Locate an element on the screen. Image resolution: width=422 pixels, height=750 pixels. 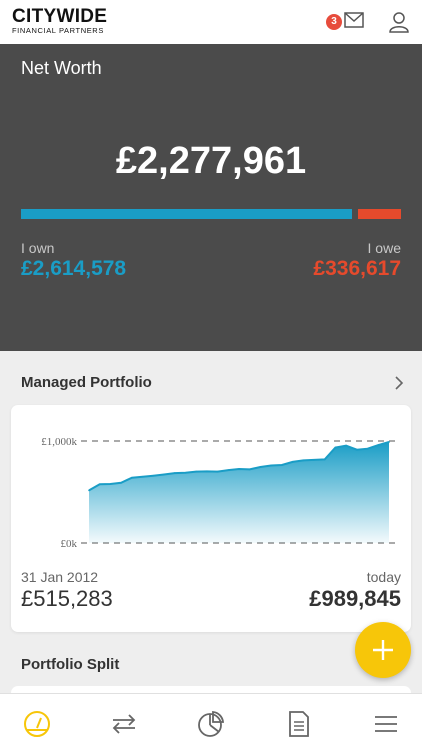
net-worth-title: Net Worth is located at coordinates (61, 68).